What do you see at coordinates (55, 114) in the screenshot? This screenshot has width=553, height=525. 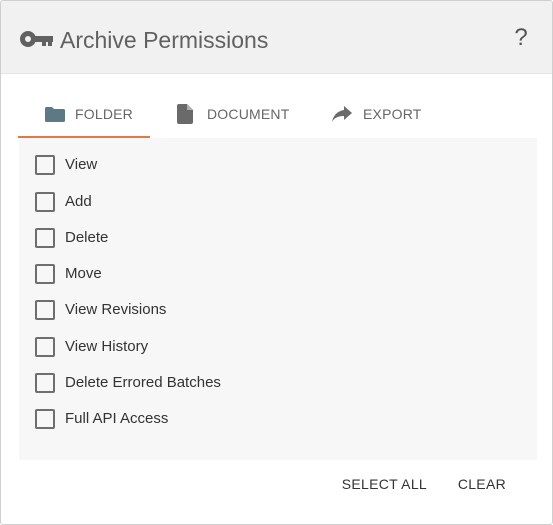 I see `folder-icon` at bounding box center [55, 114].